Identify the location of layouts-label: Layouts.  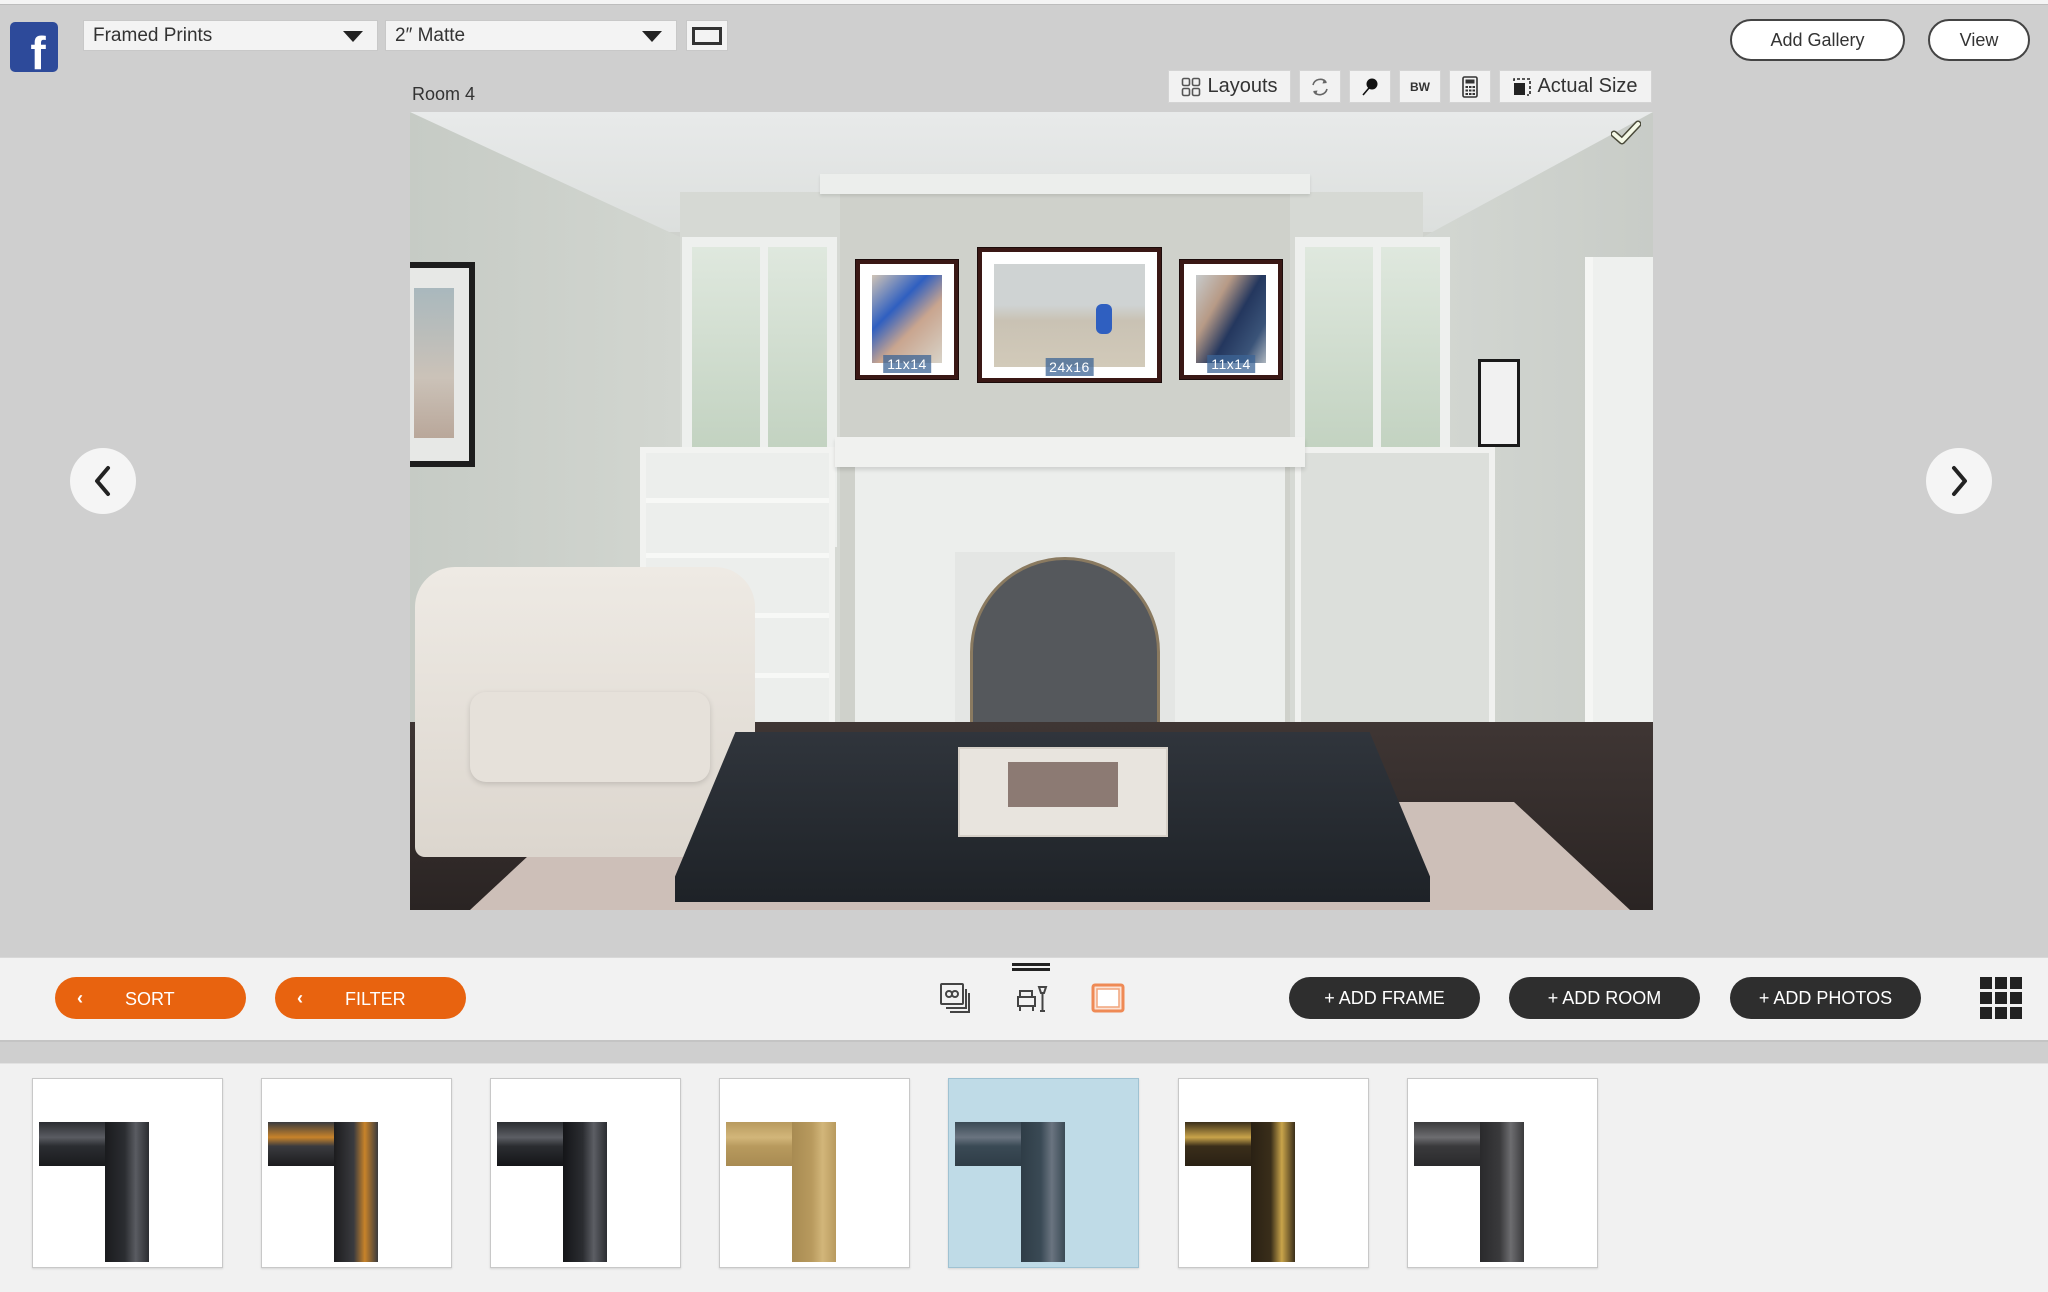
(1242, 86).